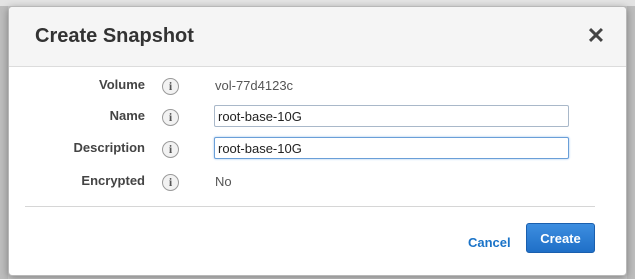 The height and width of the screenshot is (279, 635). I want to click on encrypted-value: No, so click(223, 181).